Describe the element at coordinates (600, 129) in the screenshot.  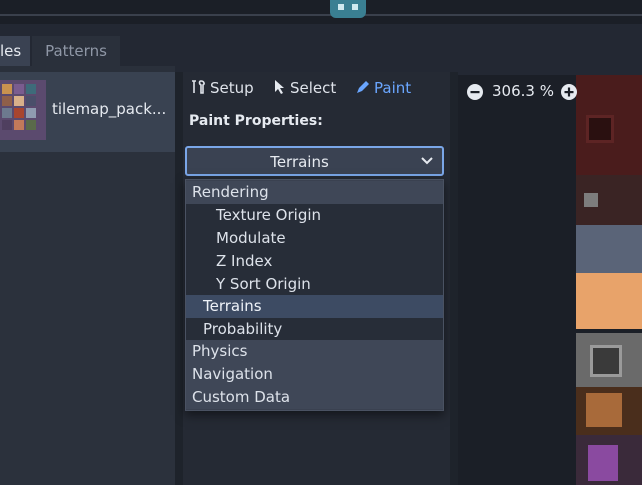
I see `tile-red-block` at that location.